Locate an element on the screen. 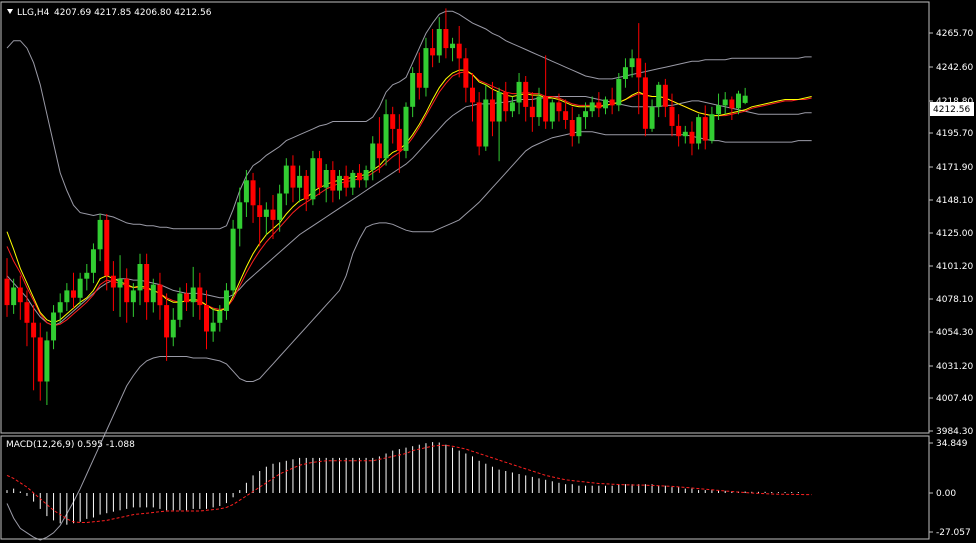 The height and width of the screenshot is (543, 976). last-price-text: 4212.56 is located at coordinates (951, 110).